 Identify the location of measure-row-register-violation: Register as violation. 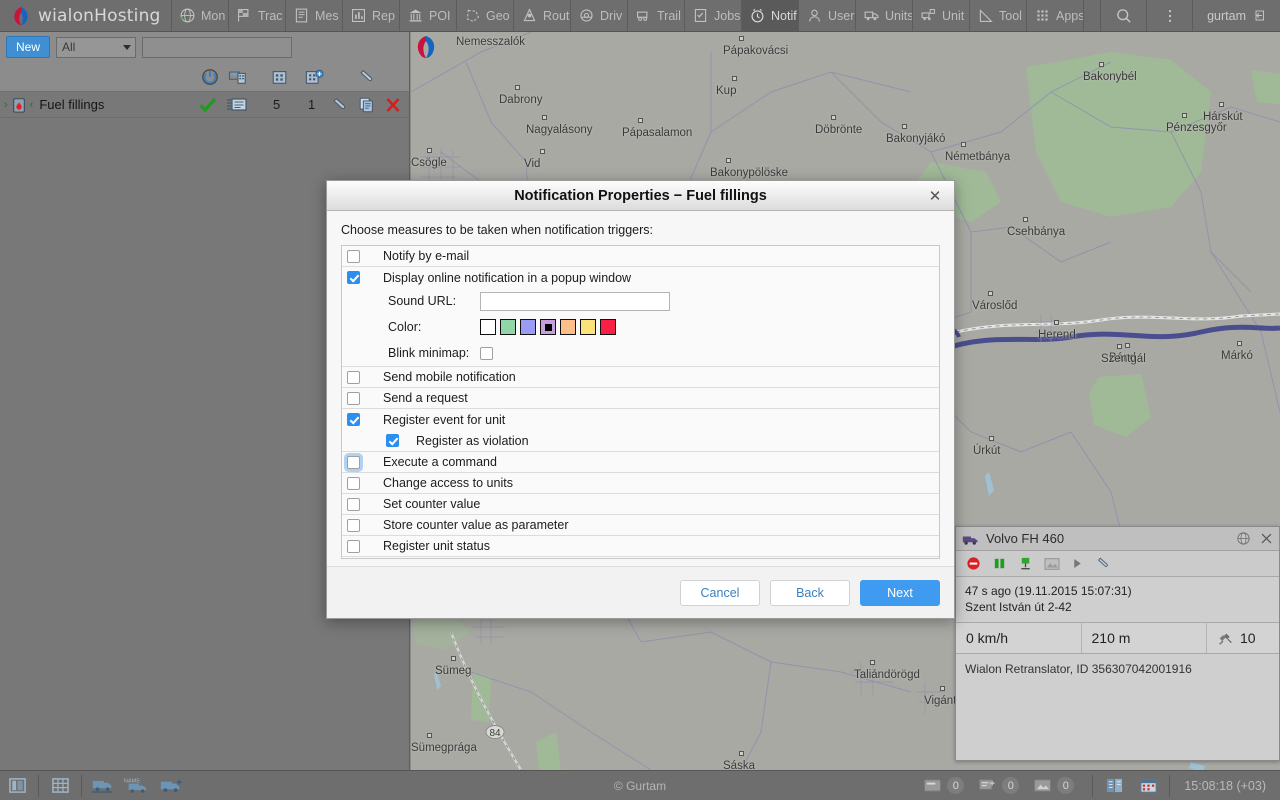
(640, 440).